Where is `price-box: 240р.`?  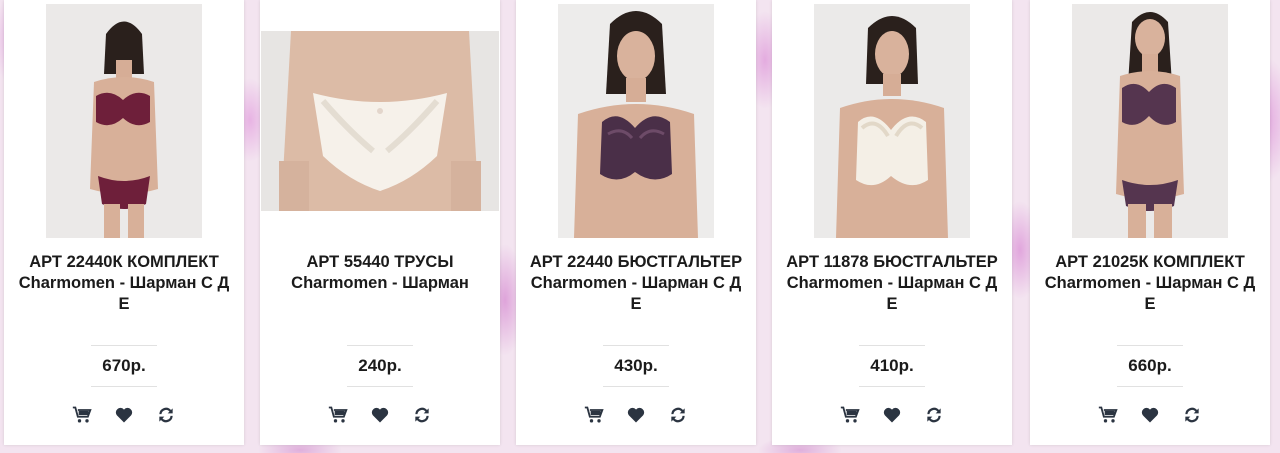 price-box: 240р. is located at coordinates (380, 366).